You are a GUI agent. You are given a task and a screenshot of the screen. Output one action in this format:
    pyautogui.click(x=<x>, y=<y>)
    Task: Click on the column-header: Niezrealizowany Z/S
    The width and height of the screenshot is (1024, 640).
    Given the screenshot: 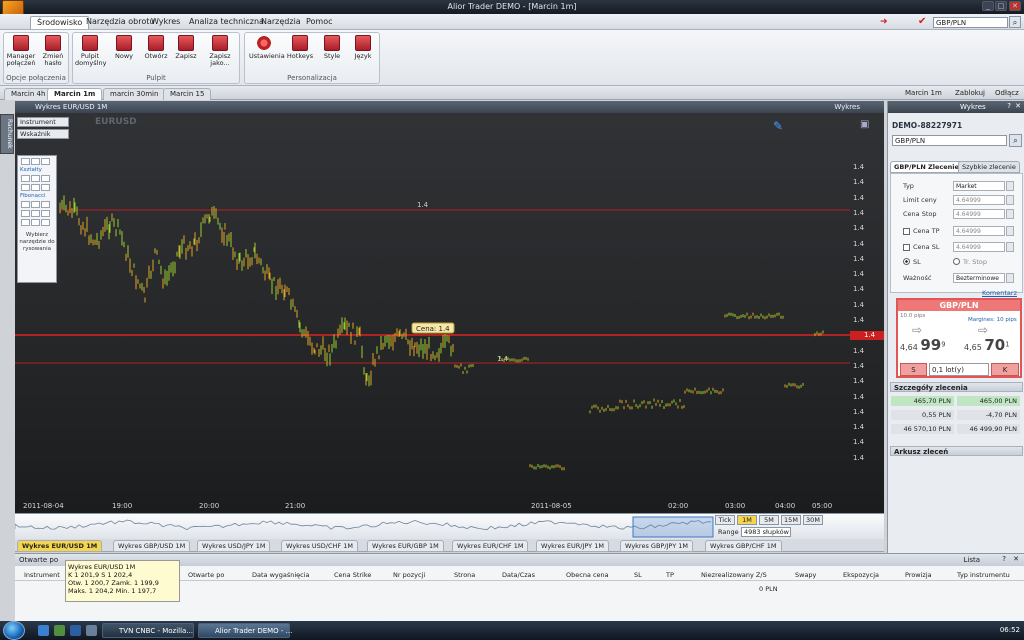 What is the action you would take?
    pyautogui.click(x=734, y=575)
    